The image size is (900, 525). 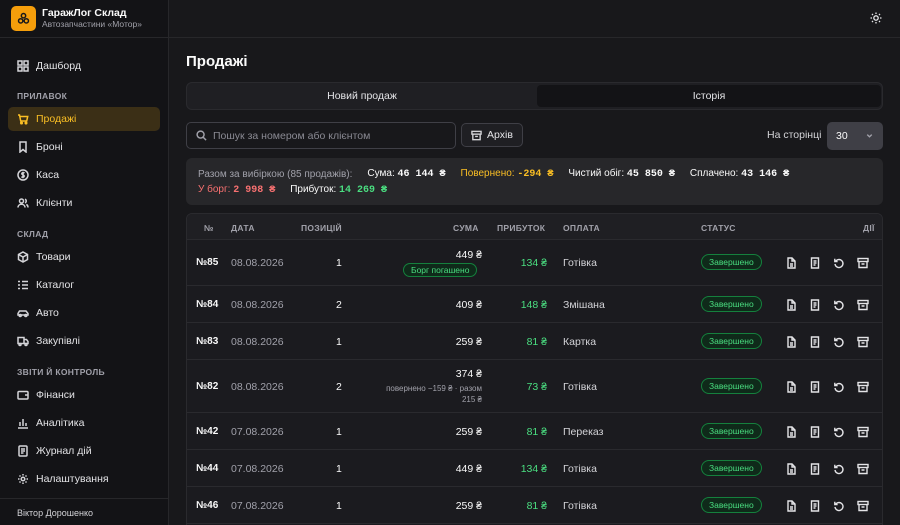 What do you see at coordinates (584, 305) in the screenshot?
I see `sale-payment: Змішана` at bounding box center [584, 305].